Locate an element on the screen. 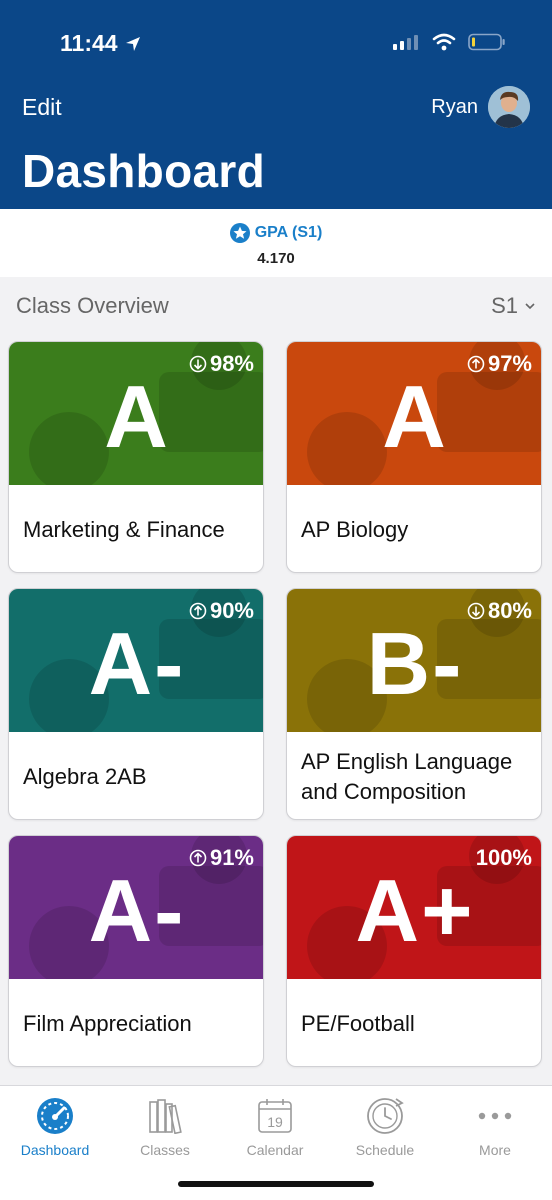 The height and width of the screenshot is (1200, 552). class-card: 90% A- Algebra 2AB is located at coordinates (136, 704).